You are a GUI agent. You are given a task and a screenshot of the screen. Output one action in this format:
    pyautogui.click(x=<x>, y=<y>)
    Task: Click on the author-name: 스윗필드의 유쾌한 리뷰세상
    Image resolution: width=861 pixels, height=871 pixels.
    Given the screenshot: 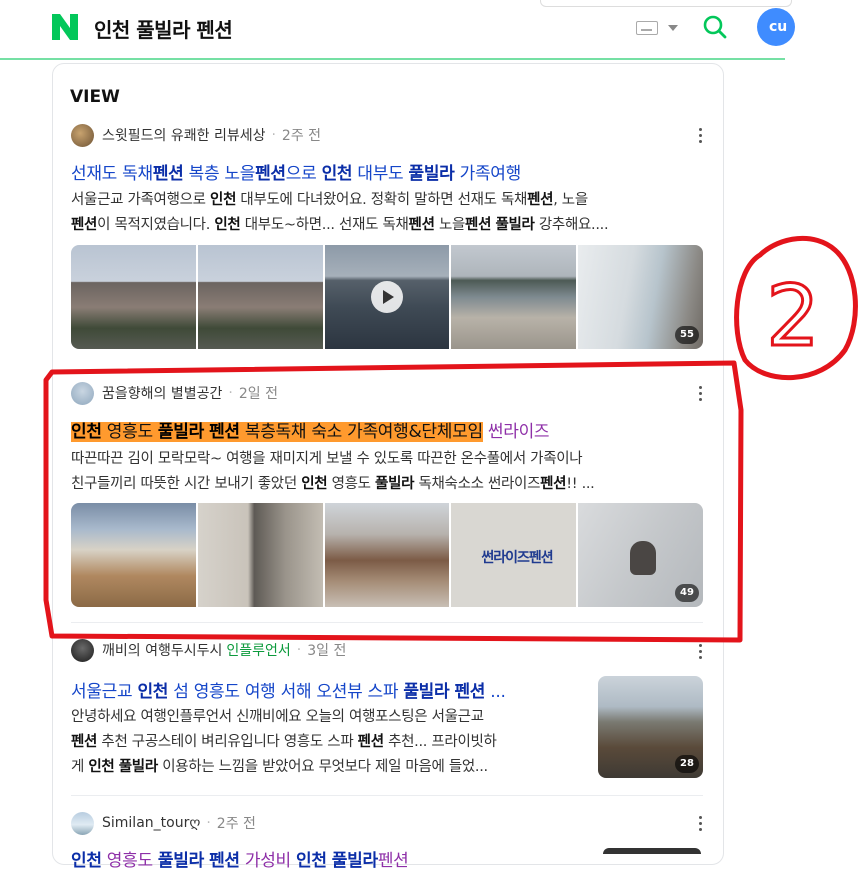 What is the action you would take?
    pyautogui.click(x=183, y=135)
    